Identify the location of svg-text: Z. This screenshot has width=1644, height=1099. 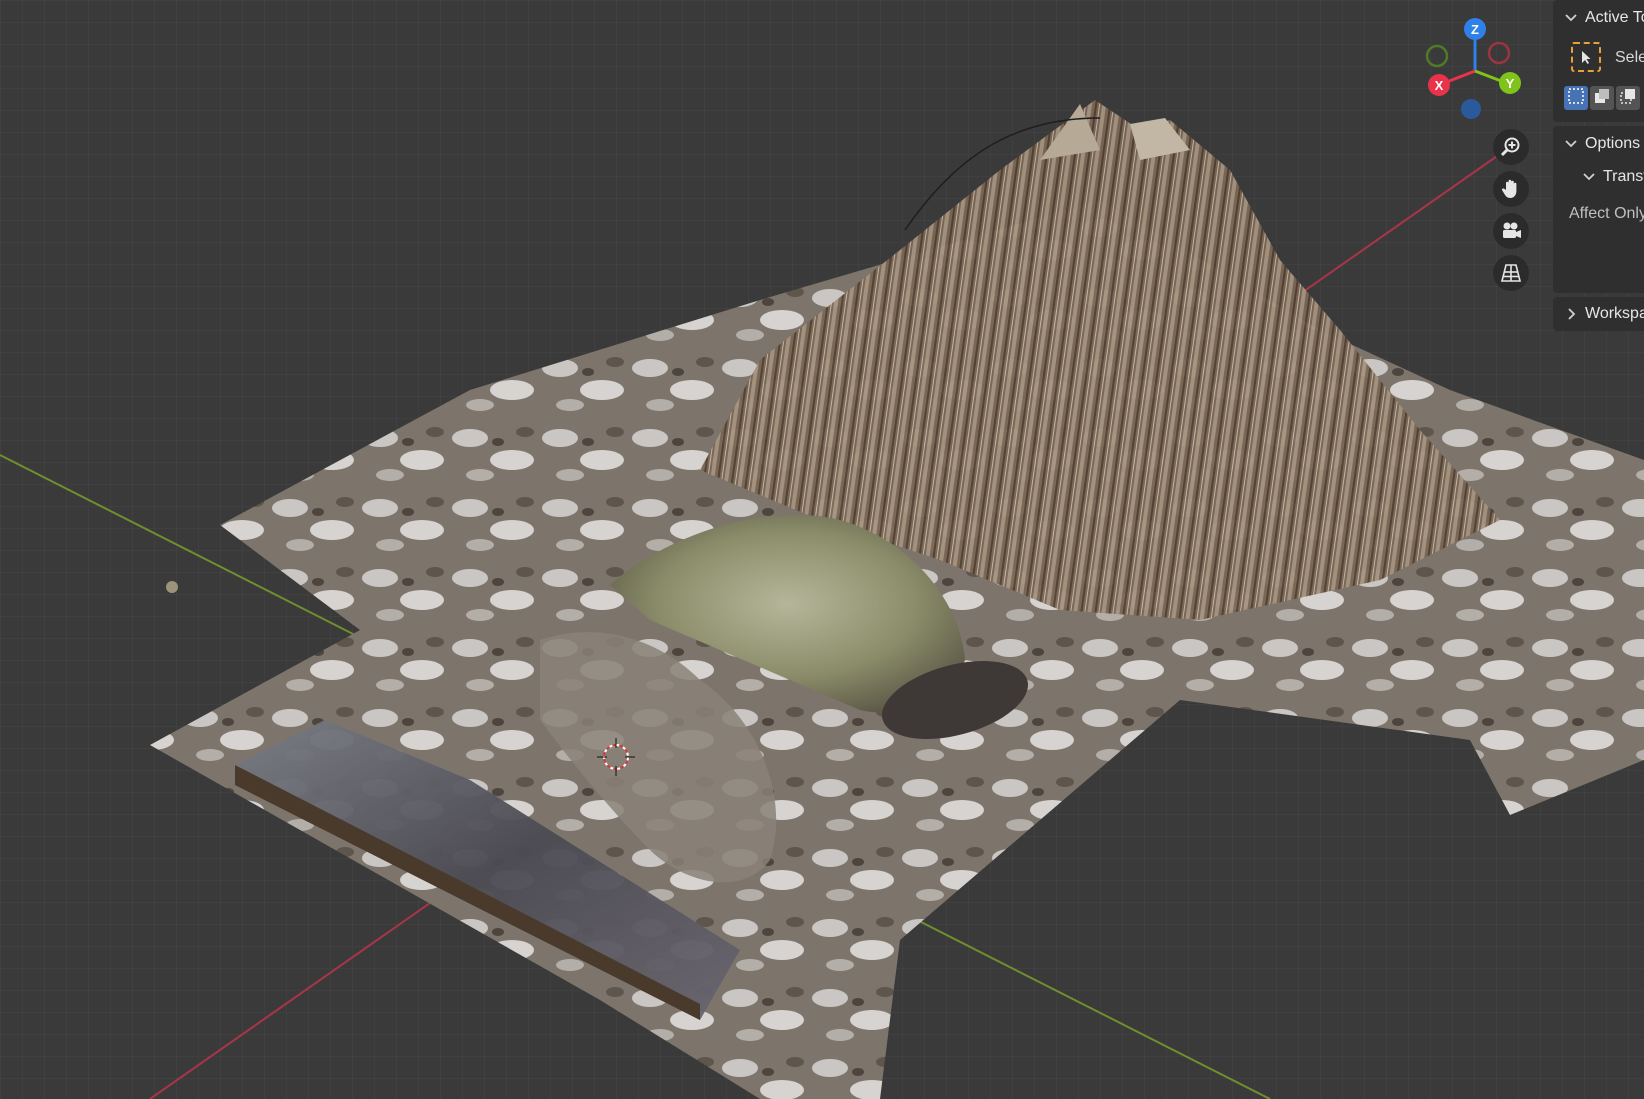
(1475, 29).